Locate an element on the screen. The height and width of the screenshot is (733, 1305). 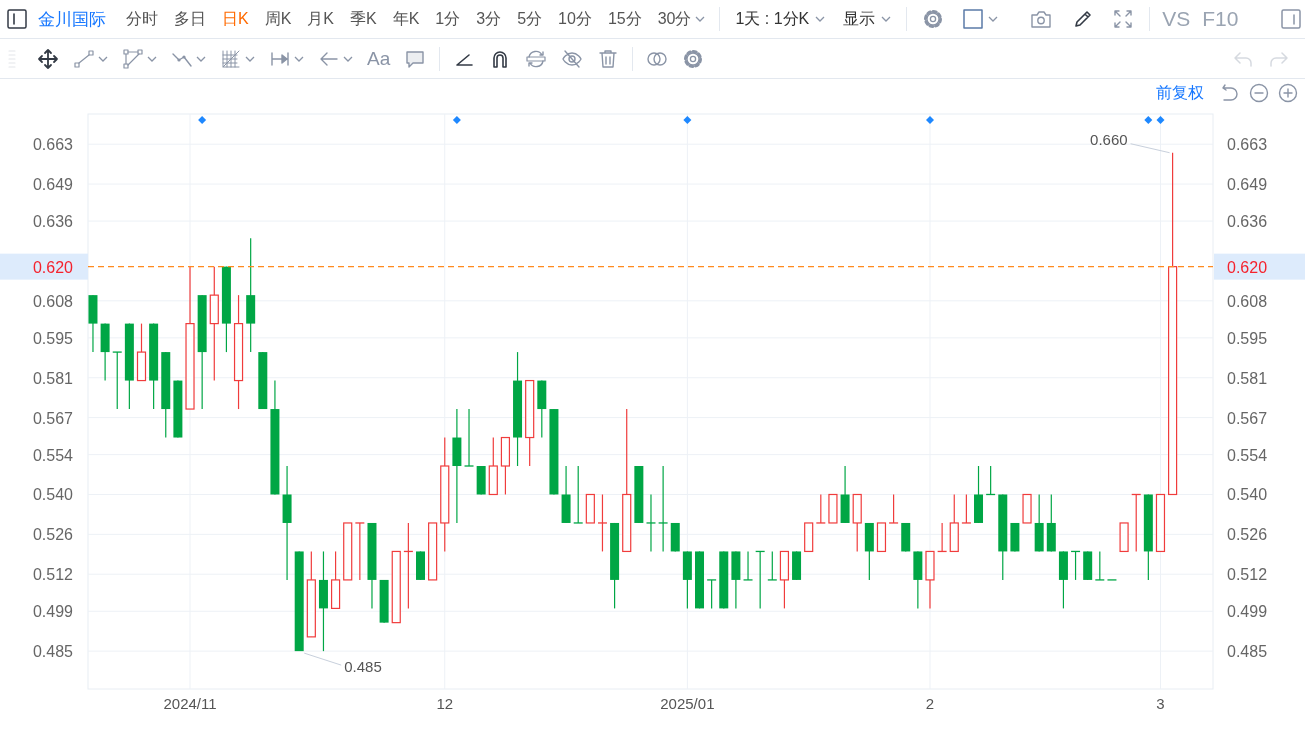
dropdown-menu: 显示 is located at coordinates (867, 19).